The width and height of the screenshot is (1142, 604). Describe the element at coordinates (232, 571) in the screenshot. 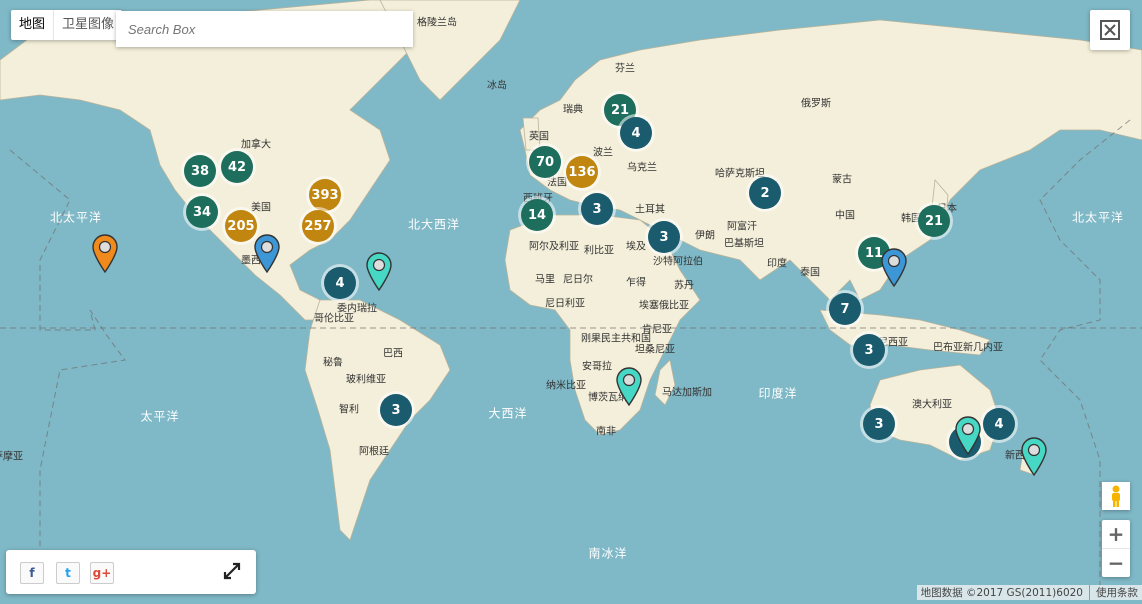

I see `expand-icon` at that location.